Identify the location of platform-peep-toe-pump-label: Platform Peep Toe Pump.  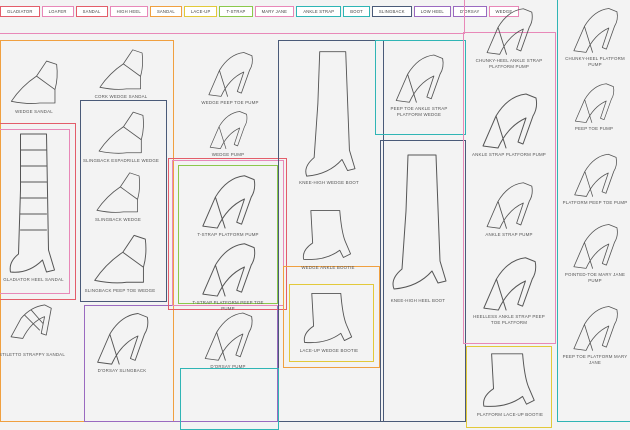
(595, 202).